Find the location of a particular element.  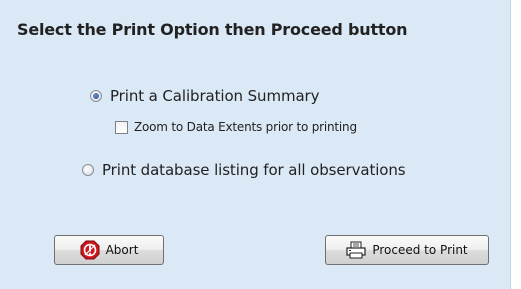

proceed-to-print-button: Proceed to Print is located at coordinates (407, 250).